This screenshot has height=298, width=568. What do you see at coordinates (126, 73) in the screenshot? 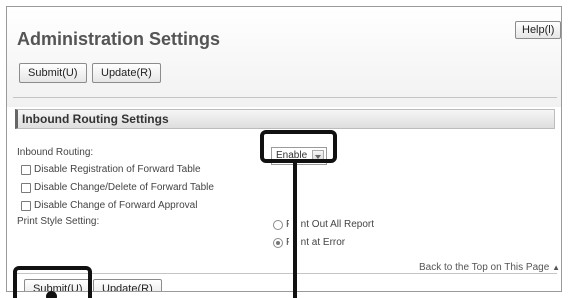
I see `update-button-top: Update(R)` at bounding box center [126, 73].